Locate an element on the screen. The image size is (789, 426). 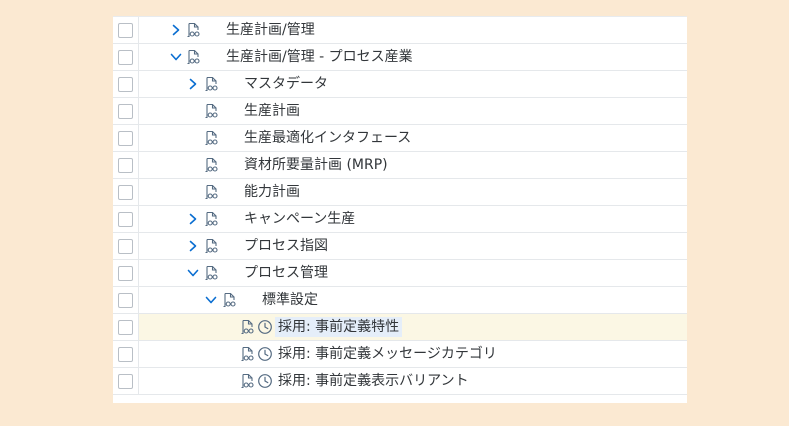
tree-row-5: 生産最適化インタフェース is located at coordinates (400, 138).